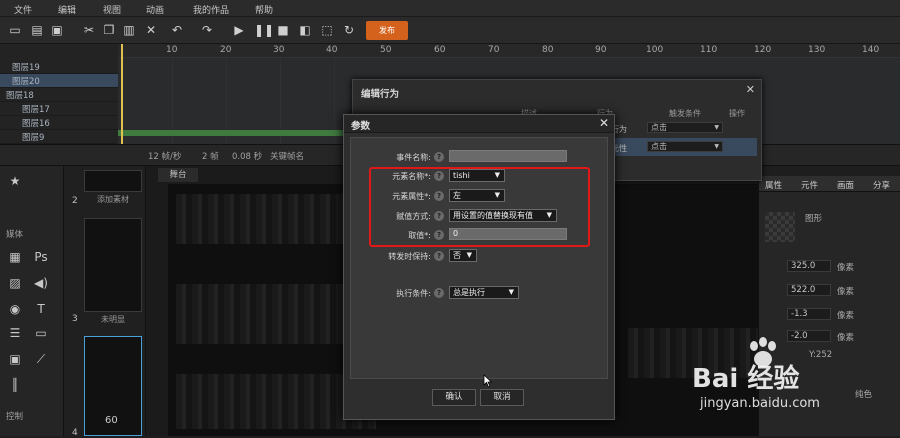 This screenshot has width=900, height=438. What do you see at coordinates (89, 30) in the screenshot?
I see `cut-icon: ✂` at bounding box center [89, 30].